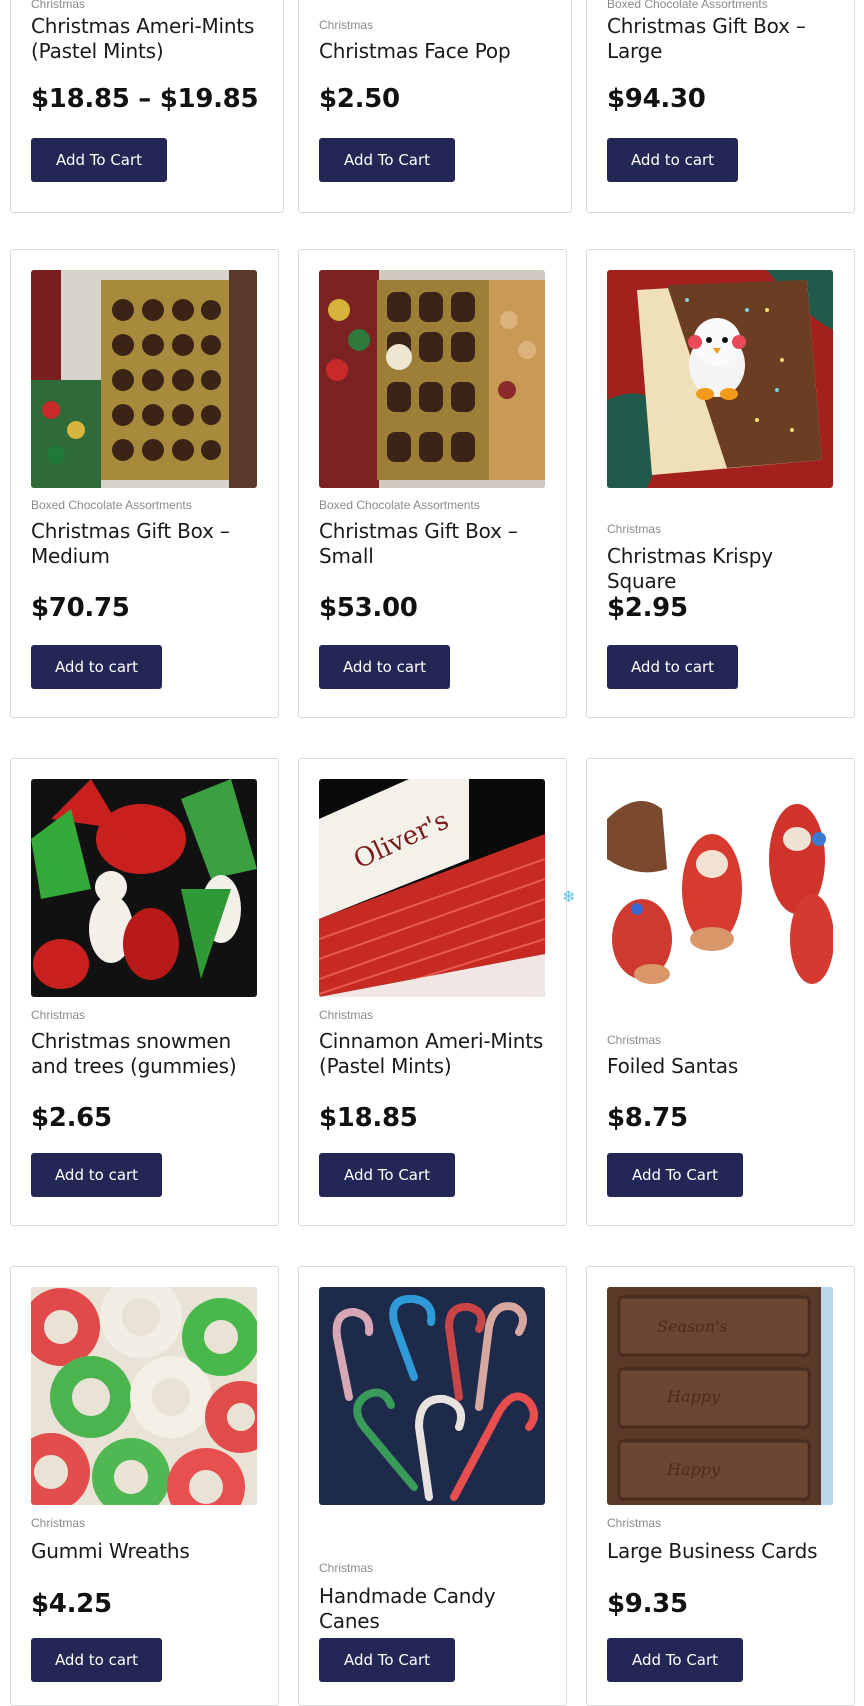 Image resolution: width=864 pixels, height=1706 pixels. What do you see at coordinates (435, 1054) in the screenshot?
I see `product-title: Cinnamon Ameri-Mints (Pastel Mints)` at bounding box center [435, 1054].